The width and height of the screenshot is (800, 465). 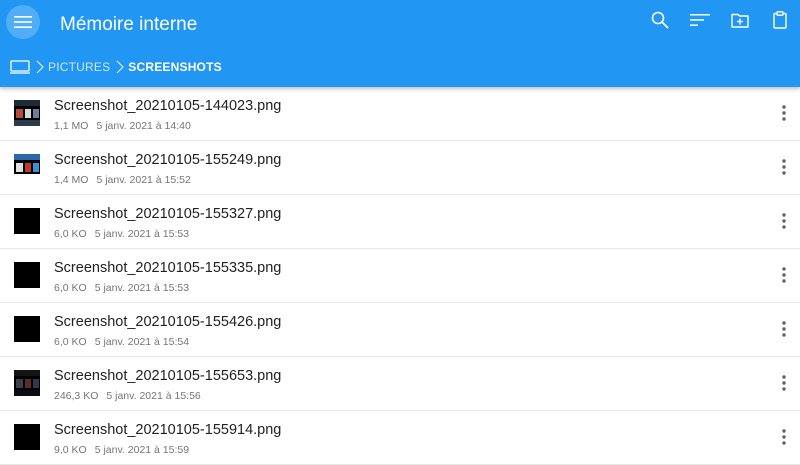 I want to click on menu-icon, so click(x=23, y=22).